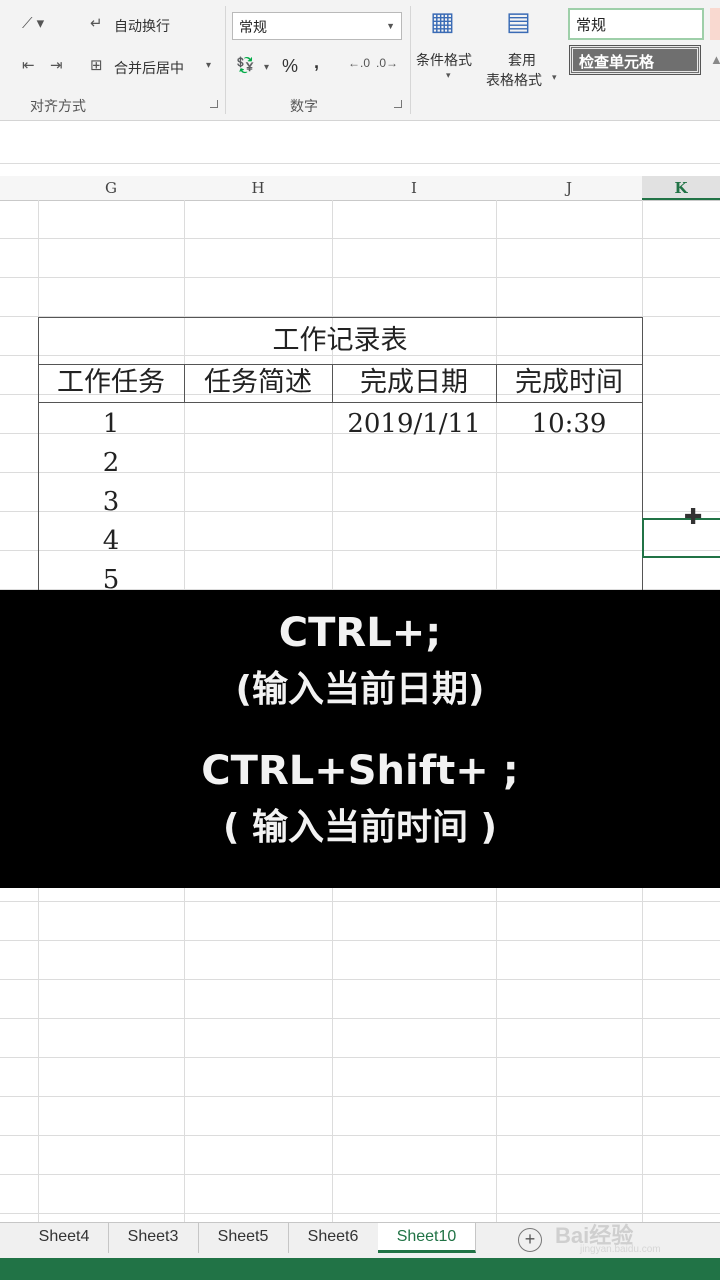  Describe the element at coordinates (96, 23) in the screenshot. I see `wrap-text-icon: ↵` at that location.